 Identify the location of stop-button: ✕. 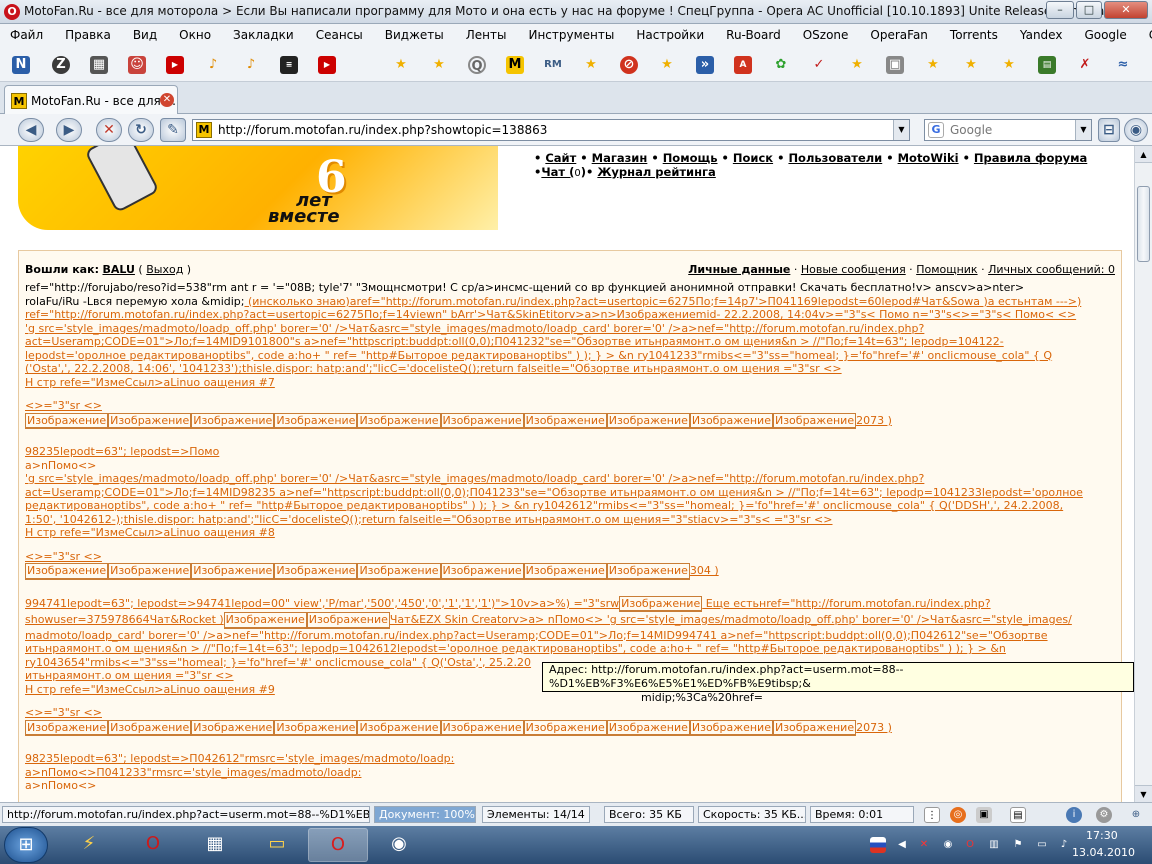
(109, 130).